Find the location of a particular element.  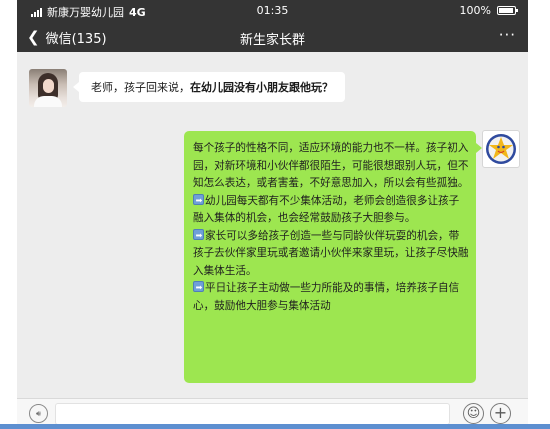

voice-icon: 🔊︎ is located at coordinates (38, 413).